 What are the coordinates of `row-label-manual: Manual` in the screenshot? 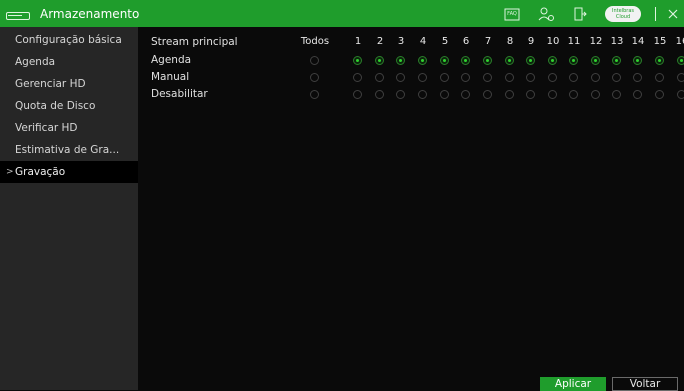 It's located at (170, 77).